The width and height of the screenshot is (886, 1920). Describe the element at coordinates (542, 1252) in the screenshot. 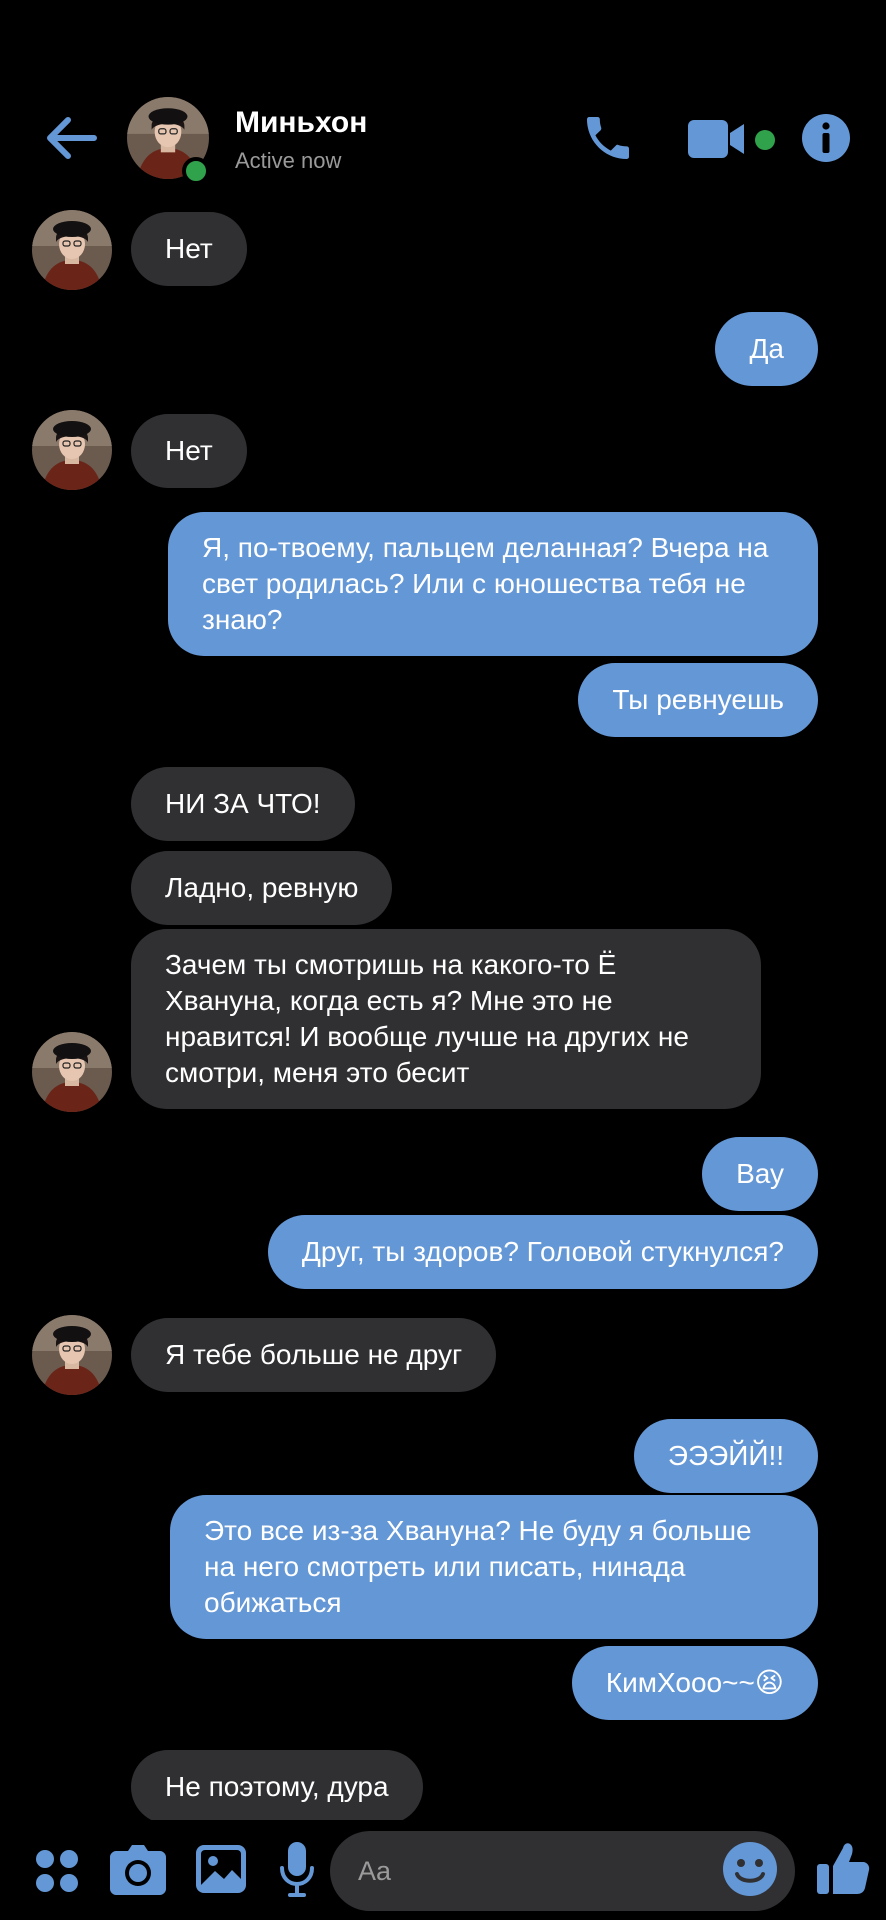

I see `message-outgoing: Друг, ты здоров? Головой стукнулся?` at that location.